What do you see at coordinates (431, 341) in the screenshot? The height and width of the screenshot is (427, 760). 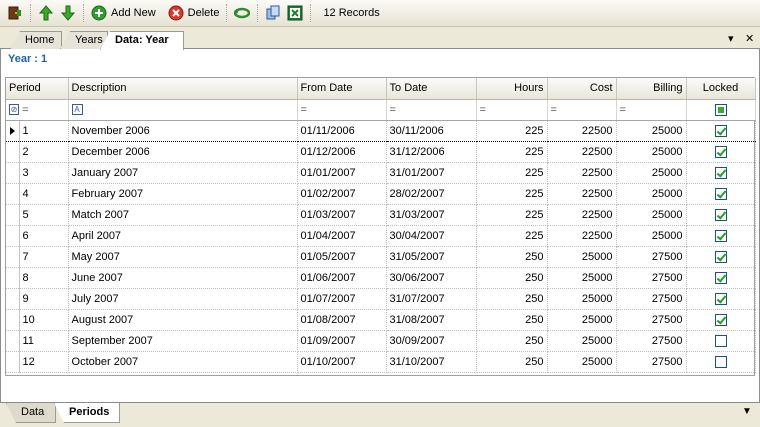 I see `cell-to-date: 30/09/2007` at bounding box center [431, 341].